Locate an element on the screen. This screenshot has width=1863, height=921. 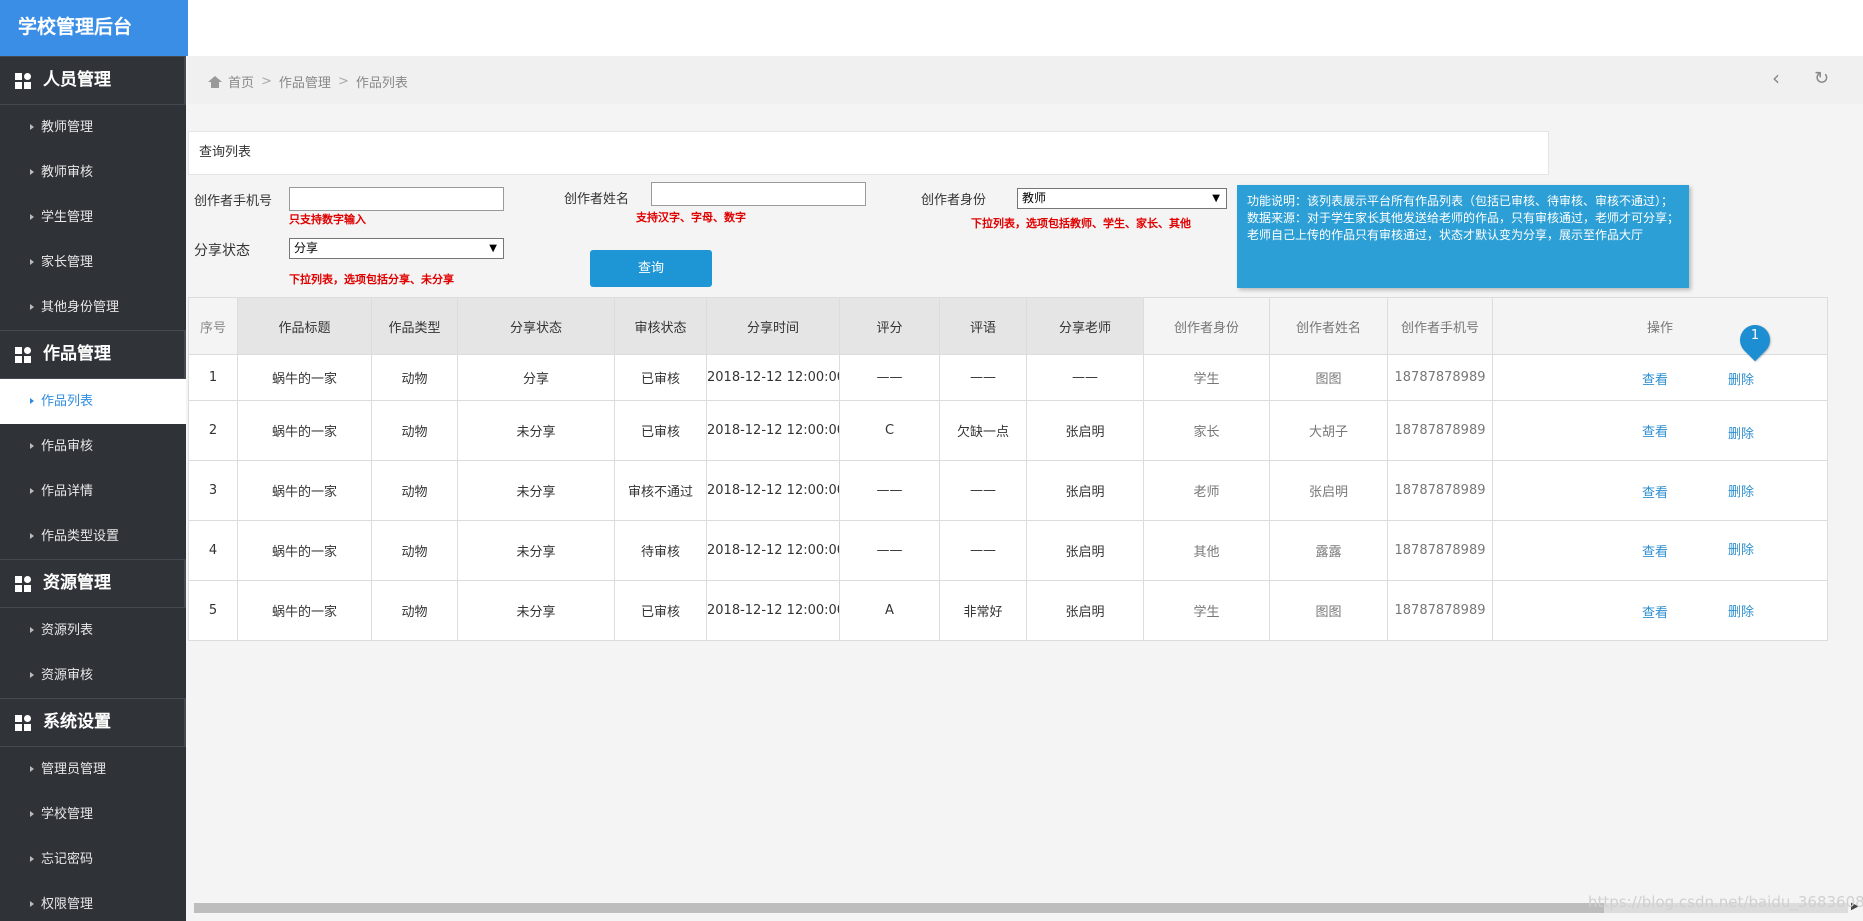
cell-review-status: 审核不通过 is located at coordinates (660, 490).